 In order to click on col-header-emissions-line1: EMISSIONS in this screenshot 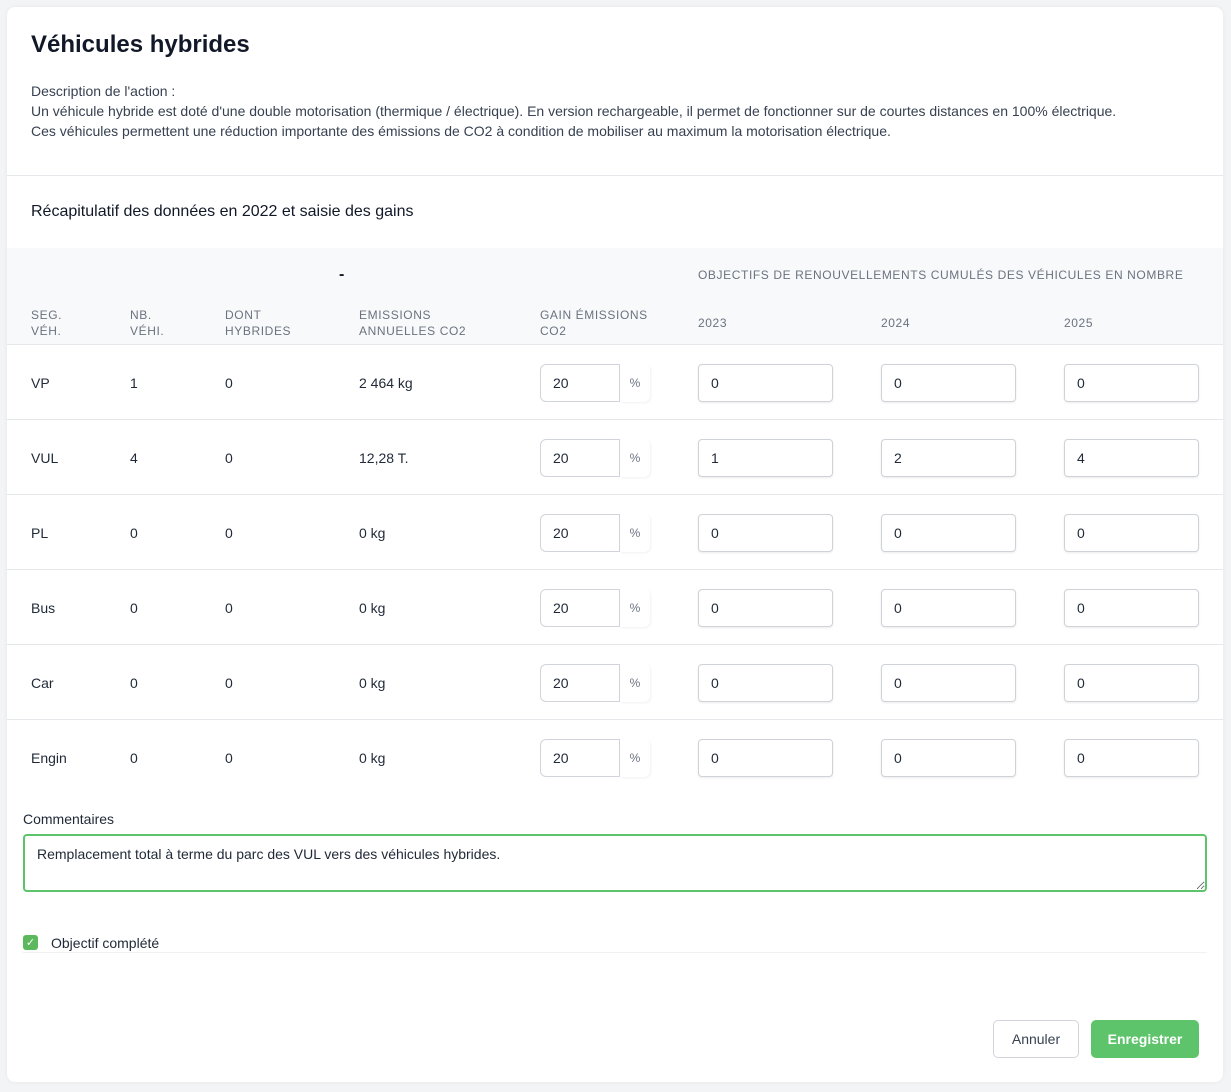, I will do `click(395, 315)`.